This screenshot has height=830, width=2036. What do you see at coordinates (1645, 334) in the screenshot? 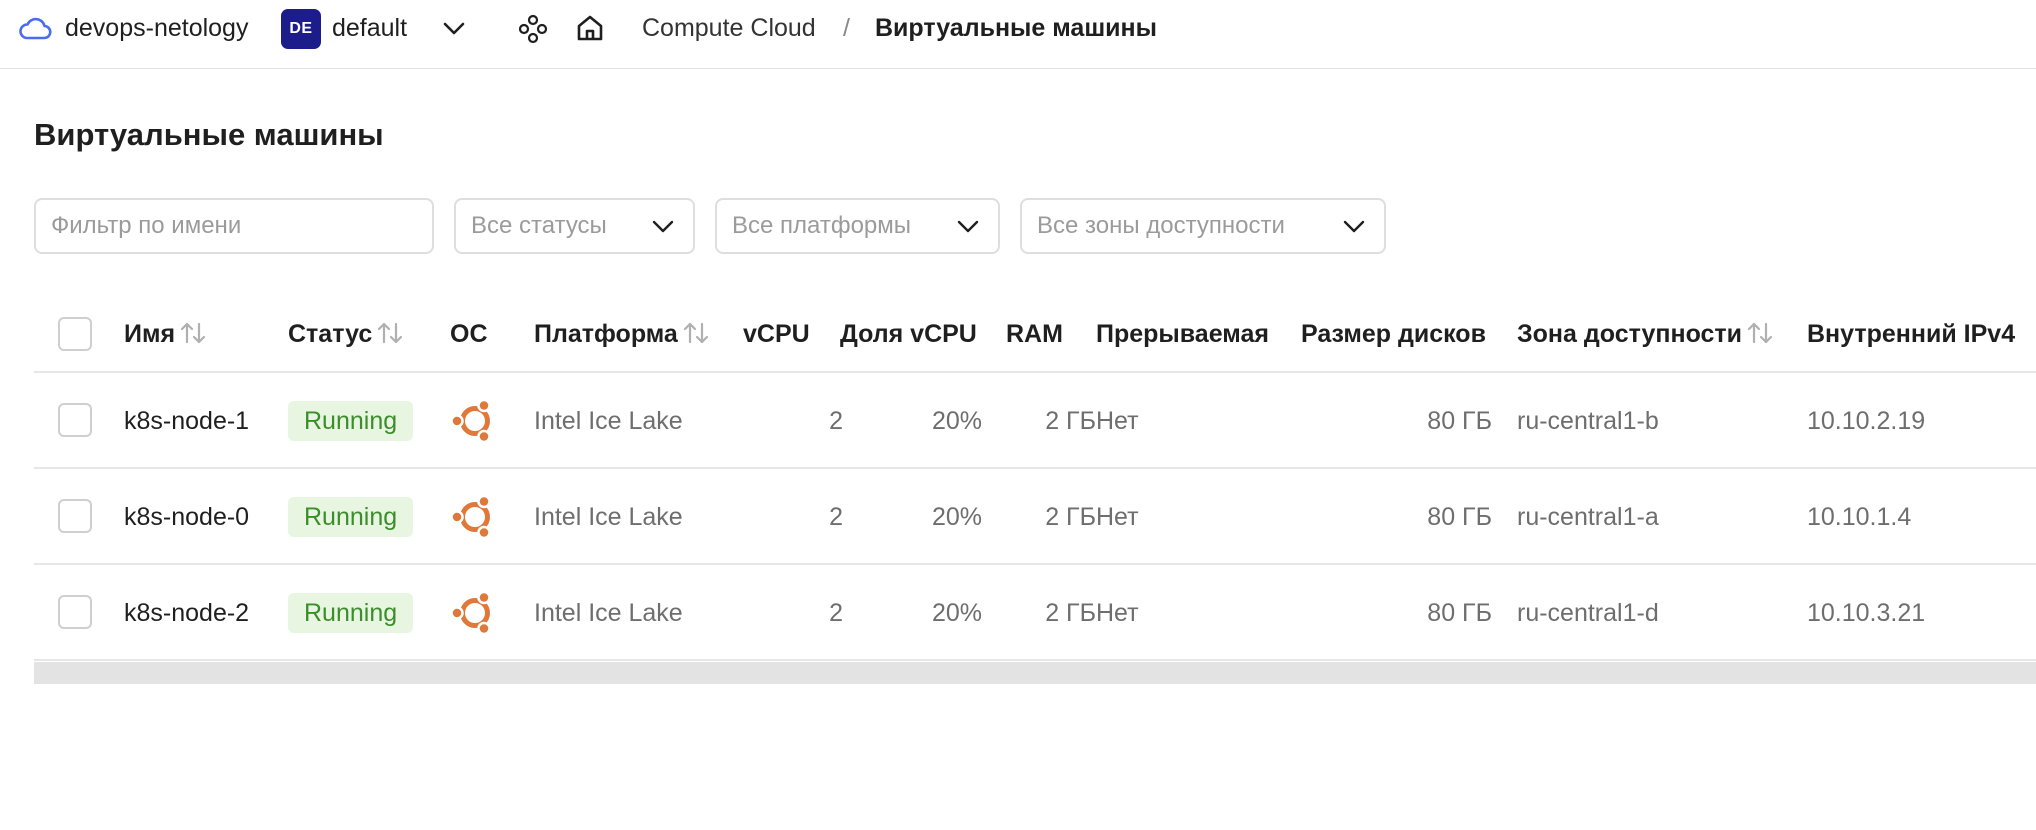
I see `column-header-zone: Зона доступности` at bounding box center [1645, 334].